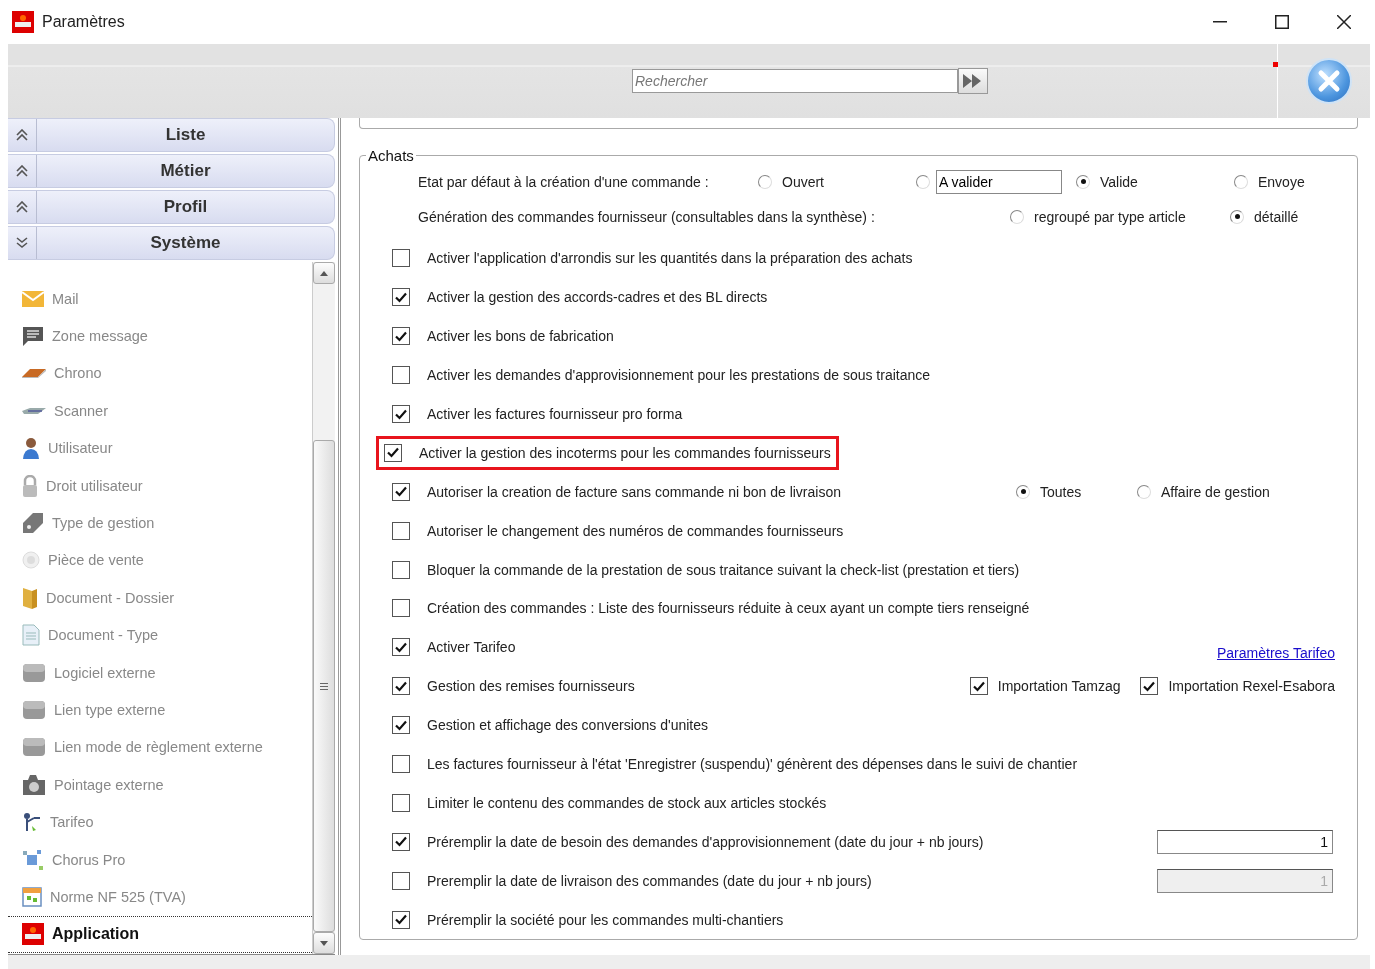 This screenshot has width=1375, height=969. Describe the element at coordinates (728, 608) in the screenshot. I see `checkbox-label: Création des commandes : Liste des fournisseurs réduite à ceux ayant un compte tiers renseigné` at that location.